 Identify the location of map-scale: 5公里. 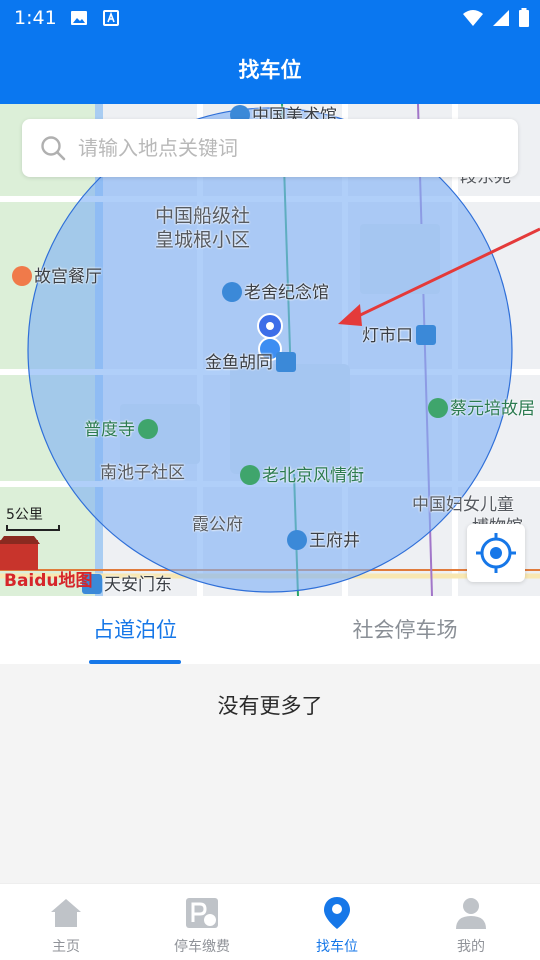
(33, 517).